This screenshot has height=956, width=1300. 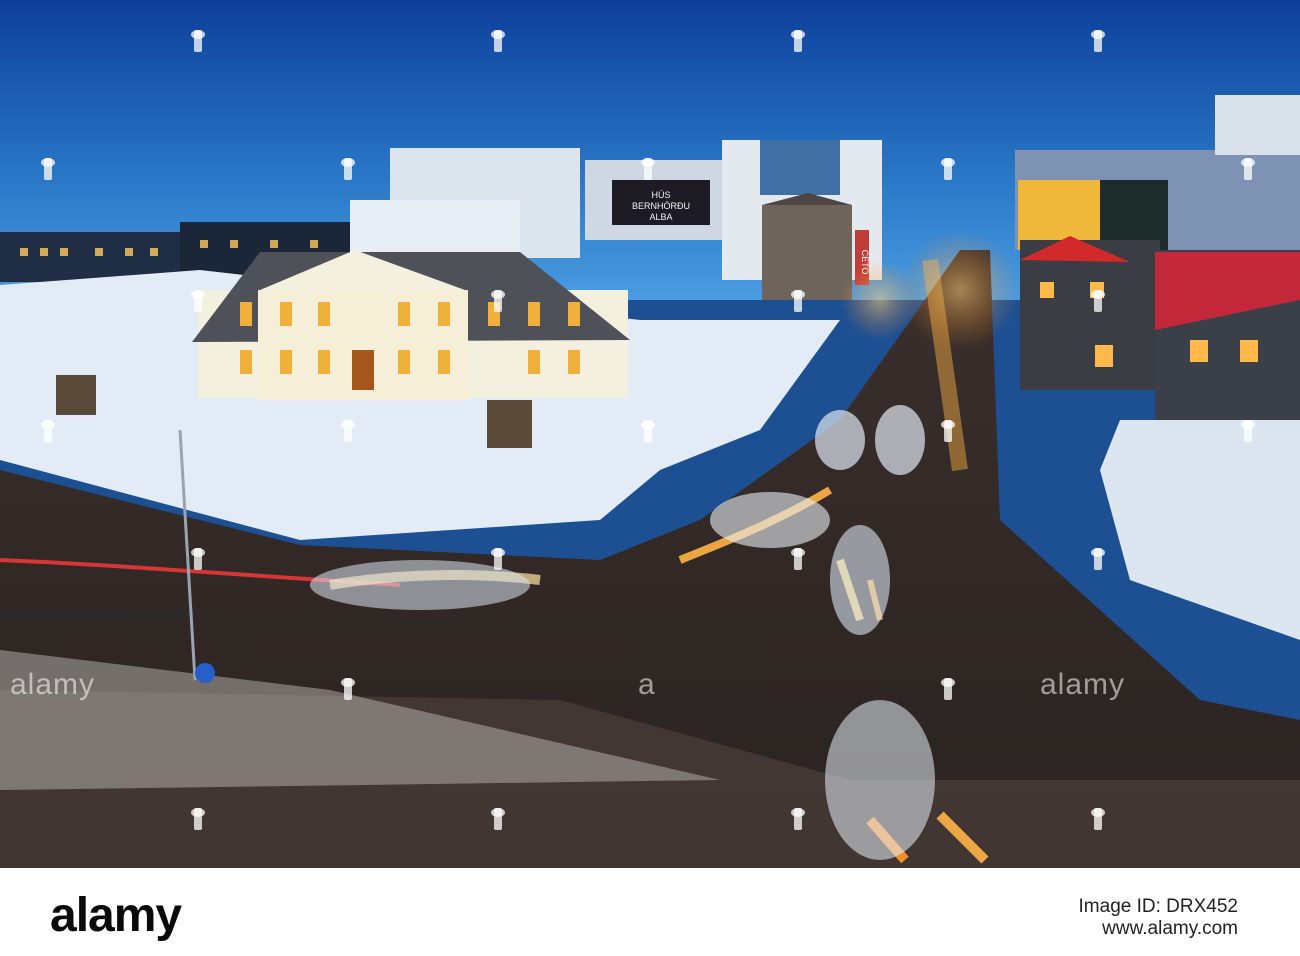 I want to click on stone-house, so click(x=807, y=252).